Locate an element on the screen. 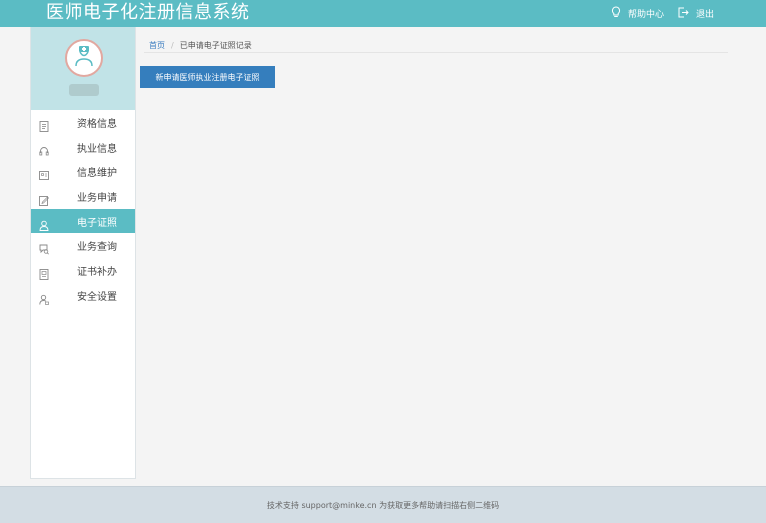 The height and width of the screenshot is (523, 766). footer: 技术支持 support@minke.cn 为获取更多帮助请扫描右侧二维码 is located at coordinates (383, 504).